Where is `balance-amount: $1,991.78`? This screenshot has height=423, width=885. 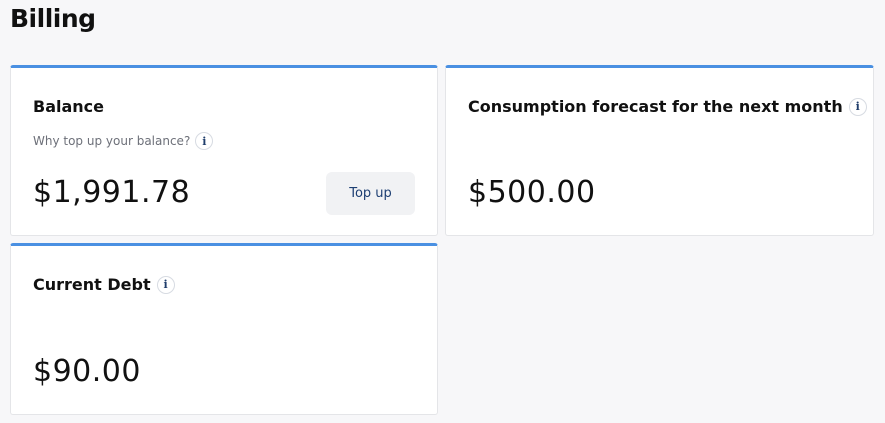 balance-amount: $1,991.78 is located at coordinates (112, 192).